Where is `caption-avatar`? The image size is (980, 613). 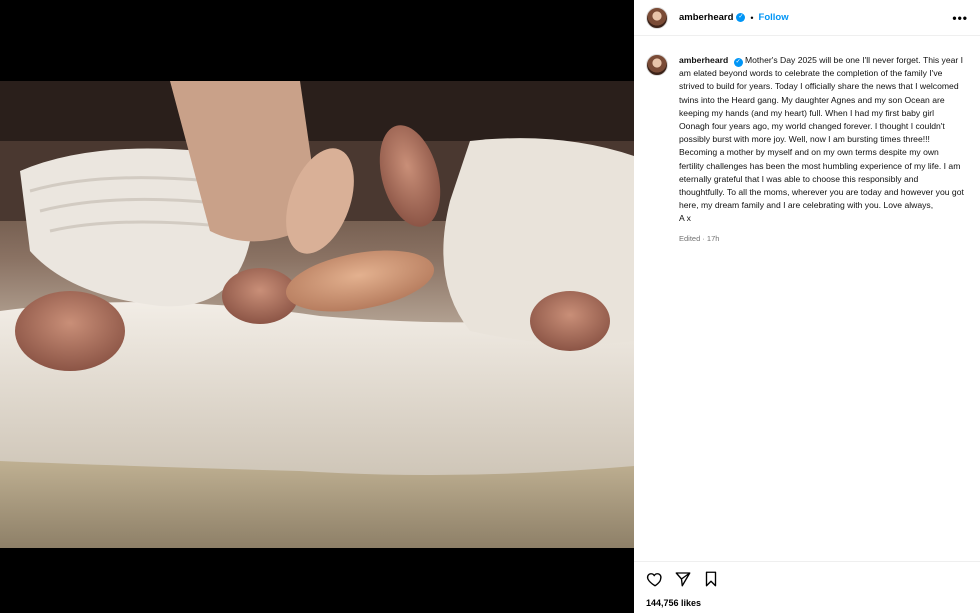 caption-avatar is located at coordinates (657, 65).